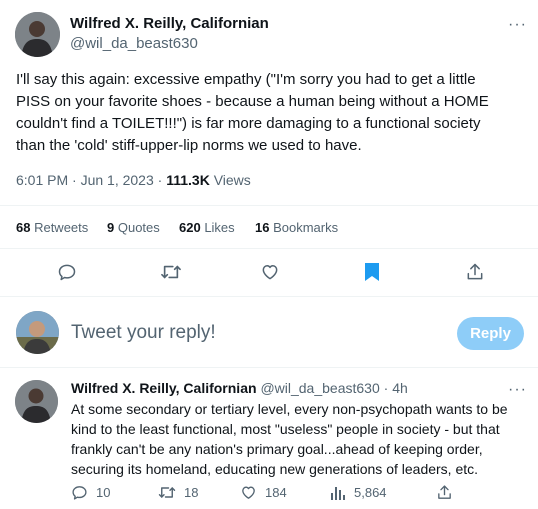  What do you see at coordinates (134, 43) in the screenshot?
I see `author-handle: @wil_da_beast630` at bounding box center [134, 43].